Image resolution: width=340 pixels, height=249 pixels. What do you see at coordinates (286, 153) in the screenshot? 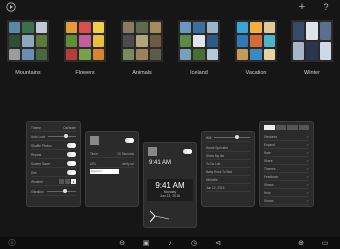
I see `menu-item: Rate ✓` at bounding box center [286, 153].